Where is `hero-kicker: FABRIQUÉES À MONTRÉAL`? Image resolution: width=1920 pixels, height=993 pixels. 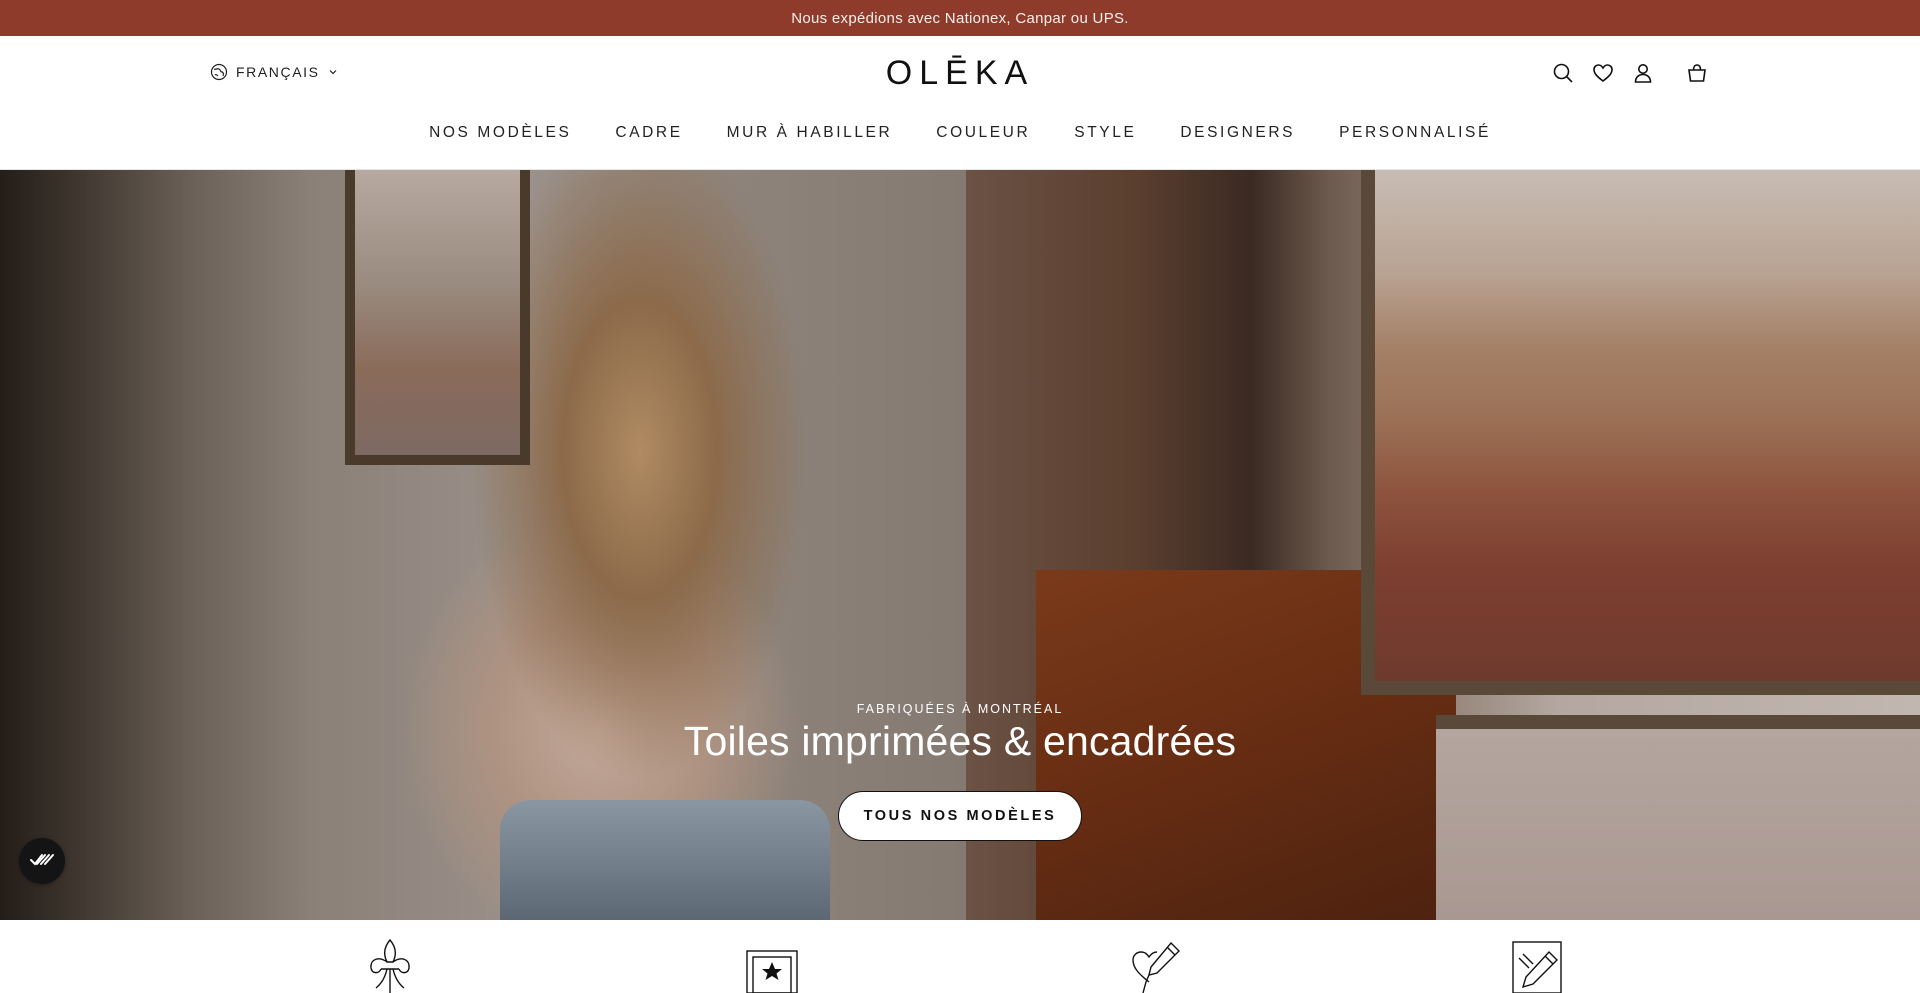
hero-kicker: FABRIQUÉES À MONTRÉAL is located at coordinates (960, 709).